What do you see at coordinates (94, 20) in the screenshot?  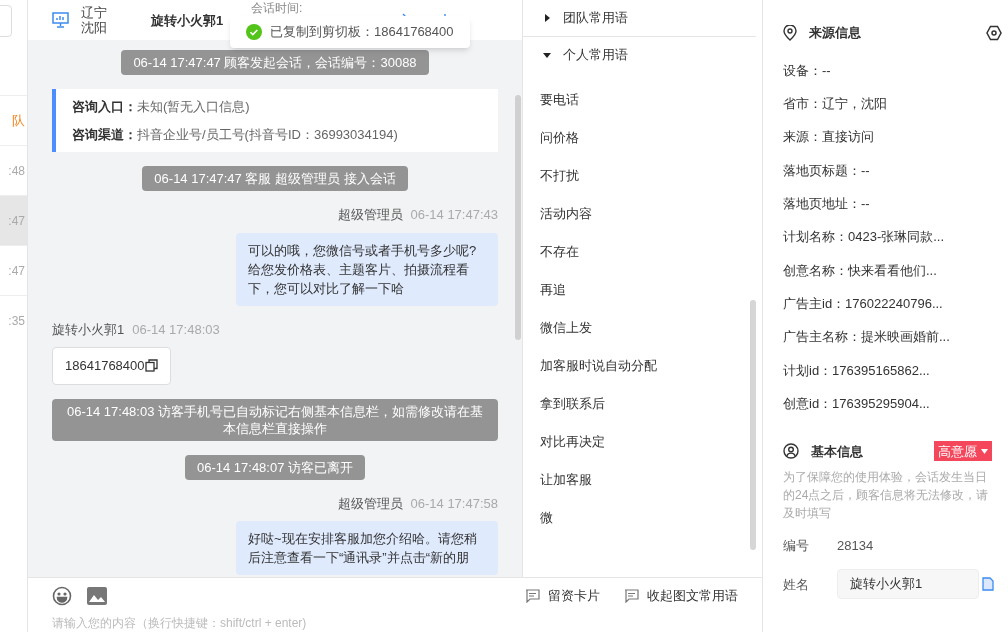 I see `visitor-location: 辽宁沈阳` at bounding box center [94, 20].